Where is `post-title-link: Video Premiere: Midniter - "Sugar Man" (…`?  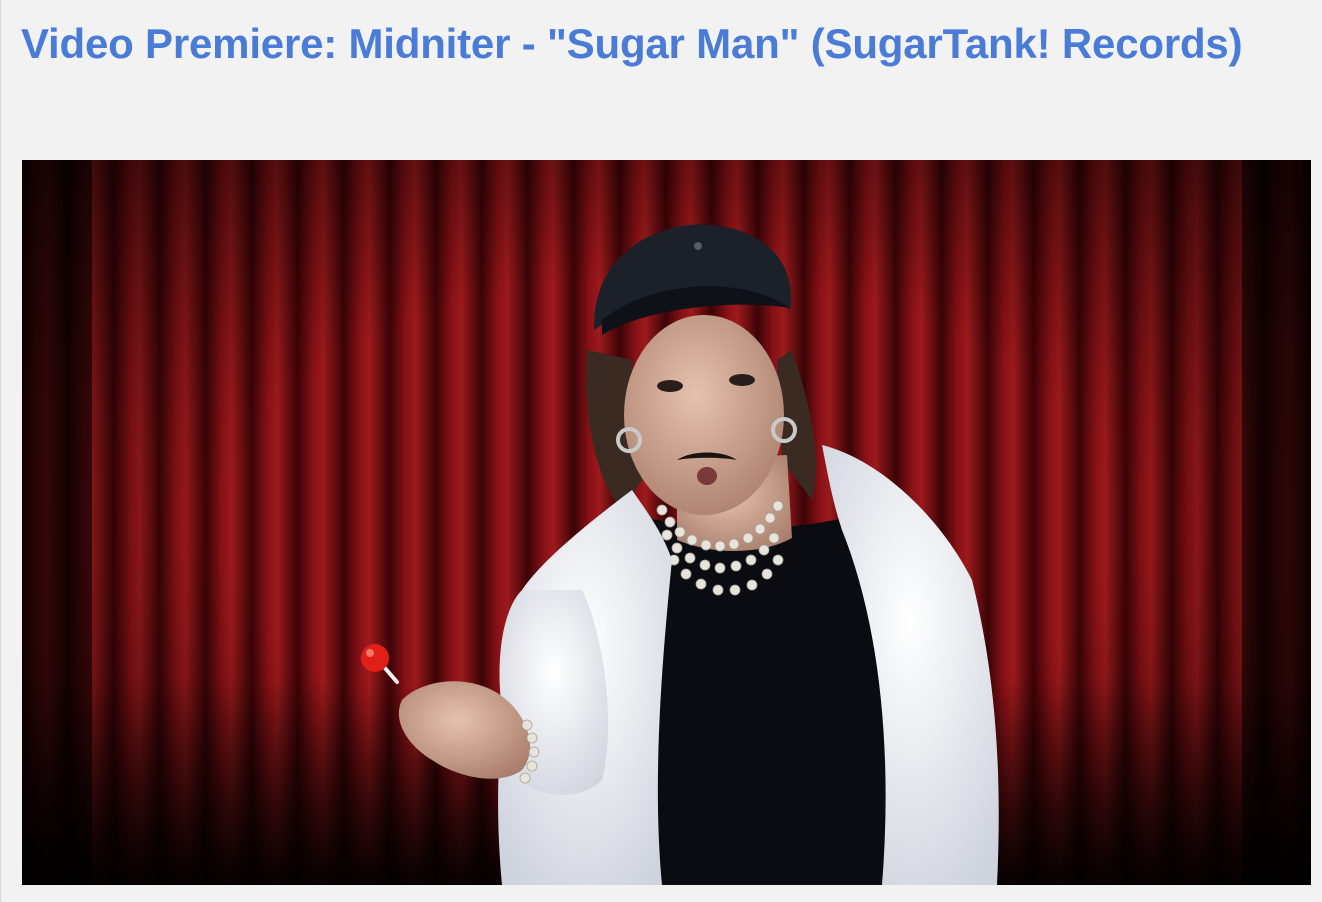 post-title-link: Video Premiere: Midniter - "Sugar Man" (… is located at coordinates (641, 44).